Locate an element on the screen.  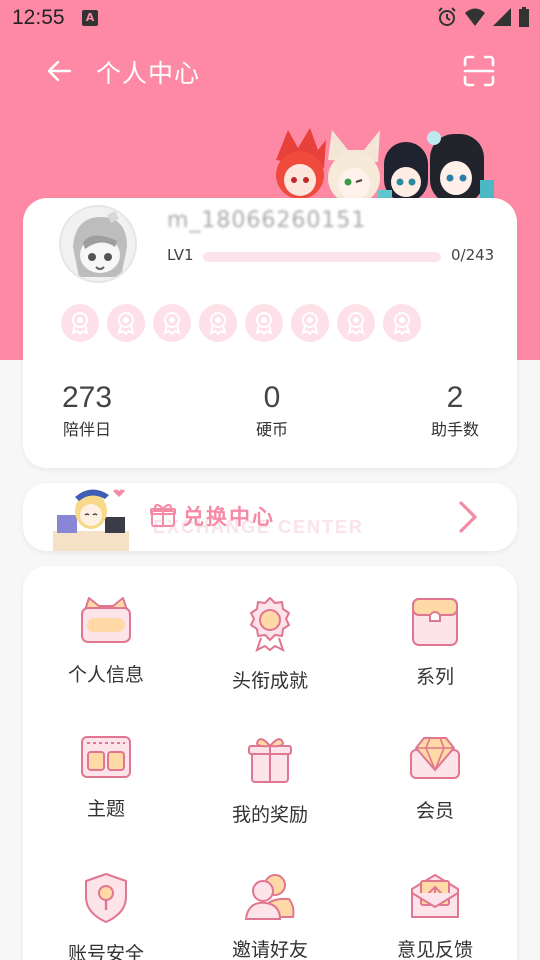
page-title: 个人中心 is located at coordinates (148, 73).